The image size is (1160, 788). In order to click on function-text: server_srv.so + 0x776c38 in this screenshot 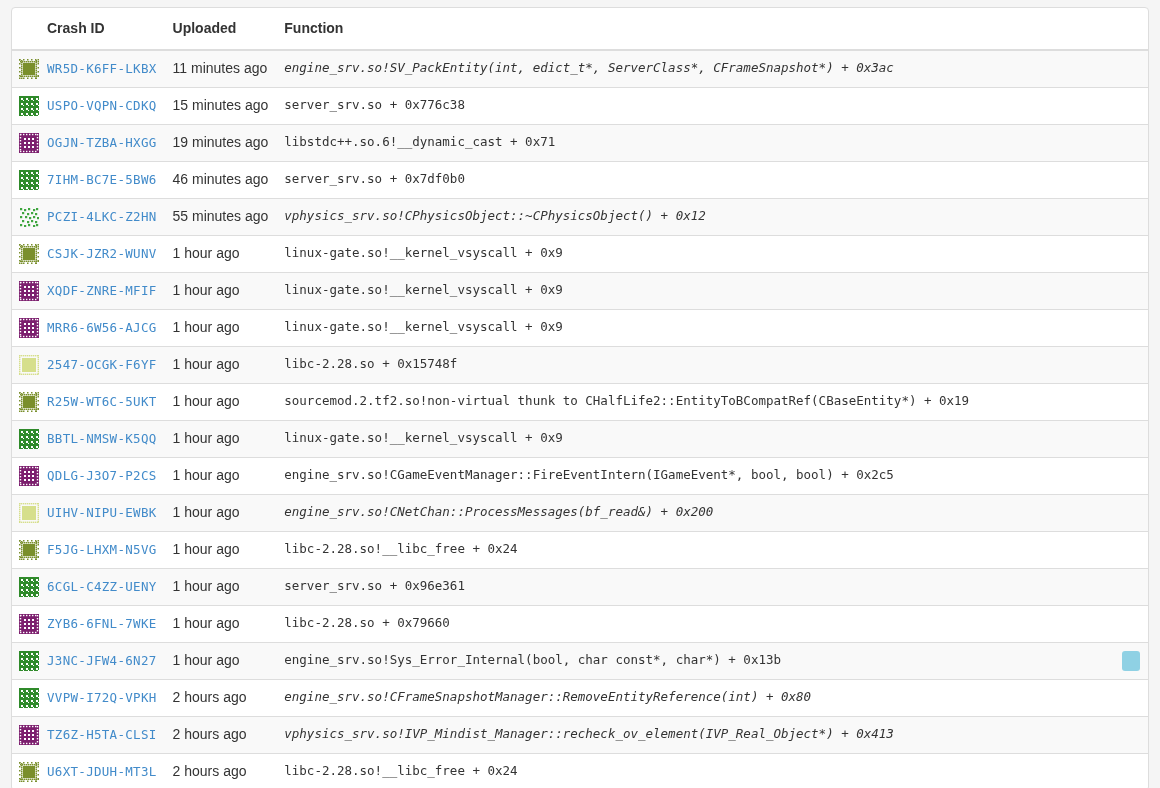, I will do `click(374, 105)`.